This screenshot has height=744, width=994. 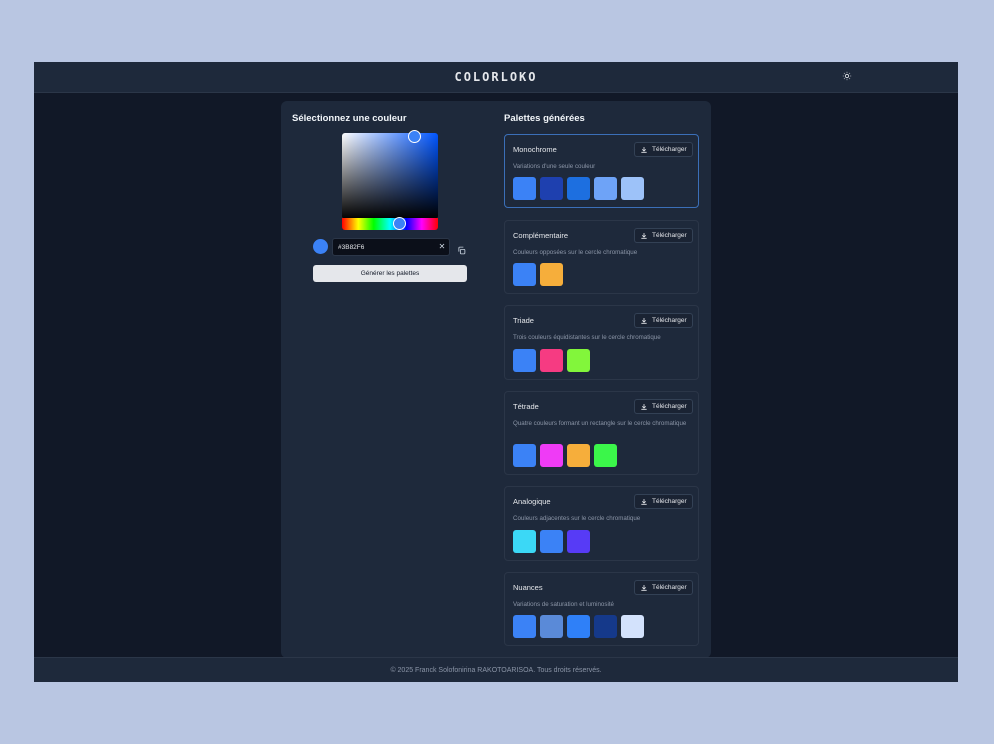 I want to click on hue-slider, so click(x=390, y=224).